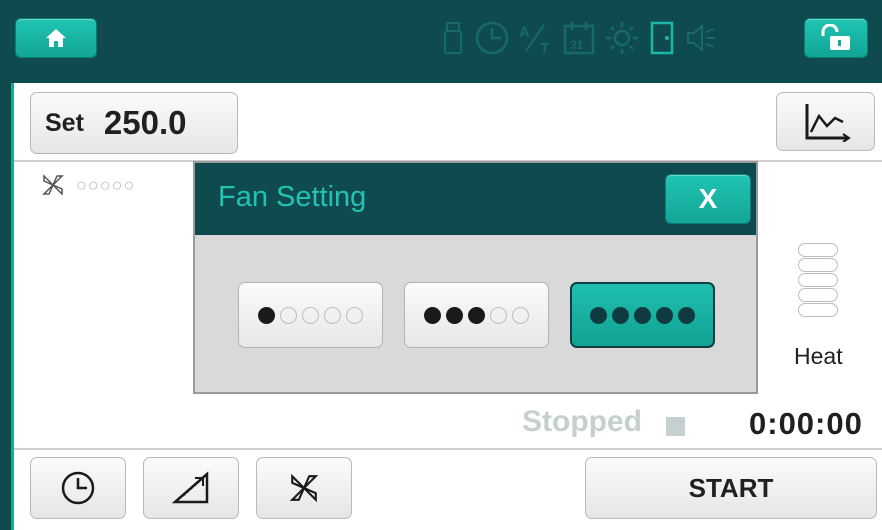 Image resolution: width=882 pixels, height=530 pixels. I want to click on dialog-title: Fan Setting, so click(292, 197).